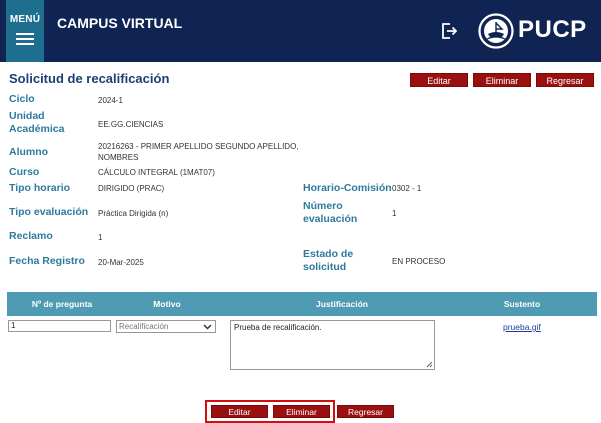 The height and width of the screenshot is (423, 601). Describe the element at coordinates (552, 29) in the screenshot. I see `pucp-logo-text: PUCP` at that location.